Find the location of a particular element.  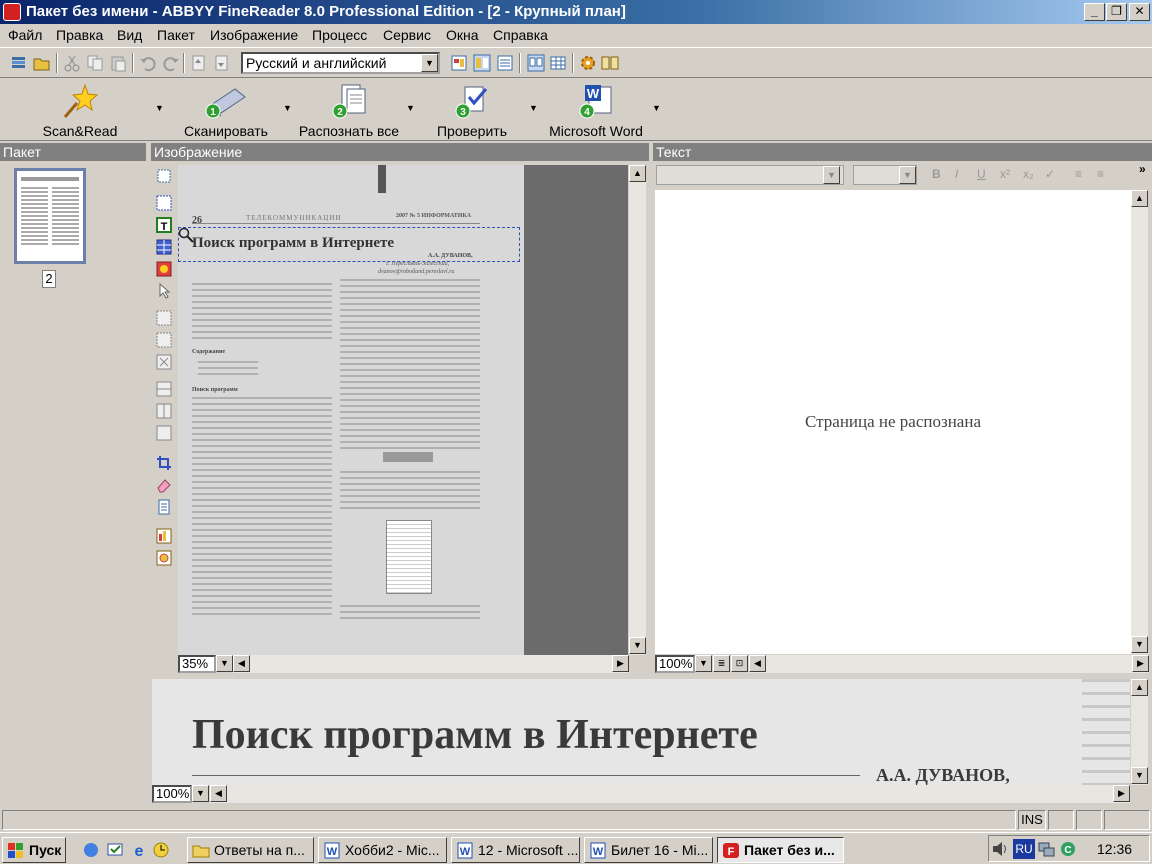

bold-icon: B is located at coordinates (936, 174).